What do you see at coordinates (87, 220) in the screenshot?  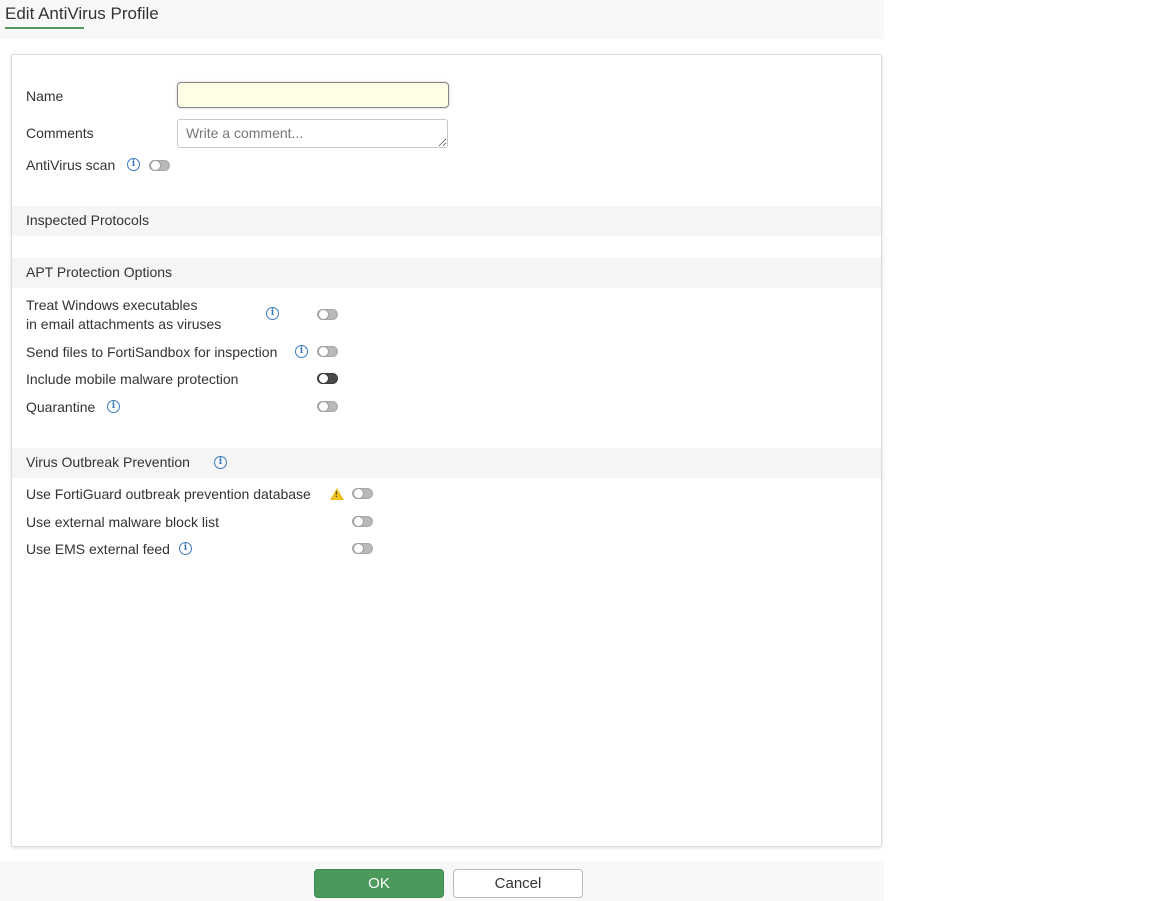 I see `section-title: Inspected Protocols` at bounding box center [87, 220].